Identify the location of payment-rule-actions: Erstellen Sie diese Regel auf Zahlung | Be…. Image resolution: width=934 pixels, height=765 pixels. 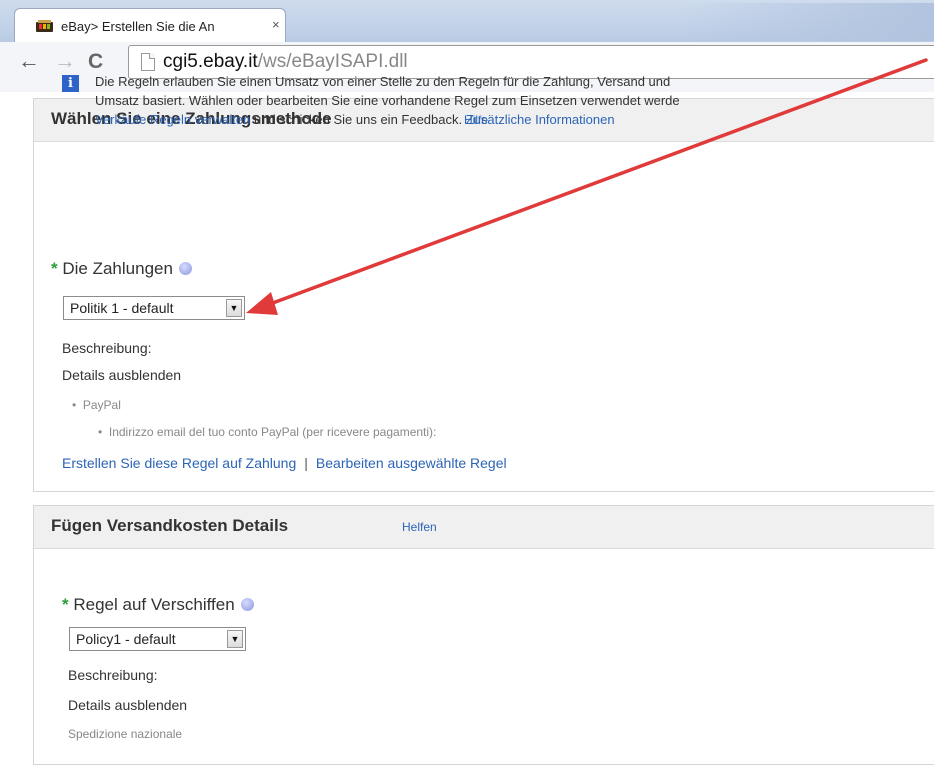
(284, 463).